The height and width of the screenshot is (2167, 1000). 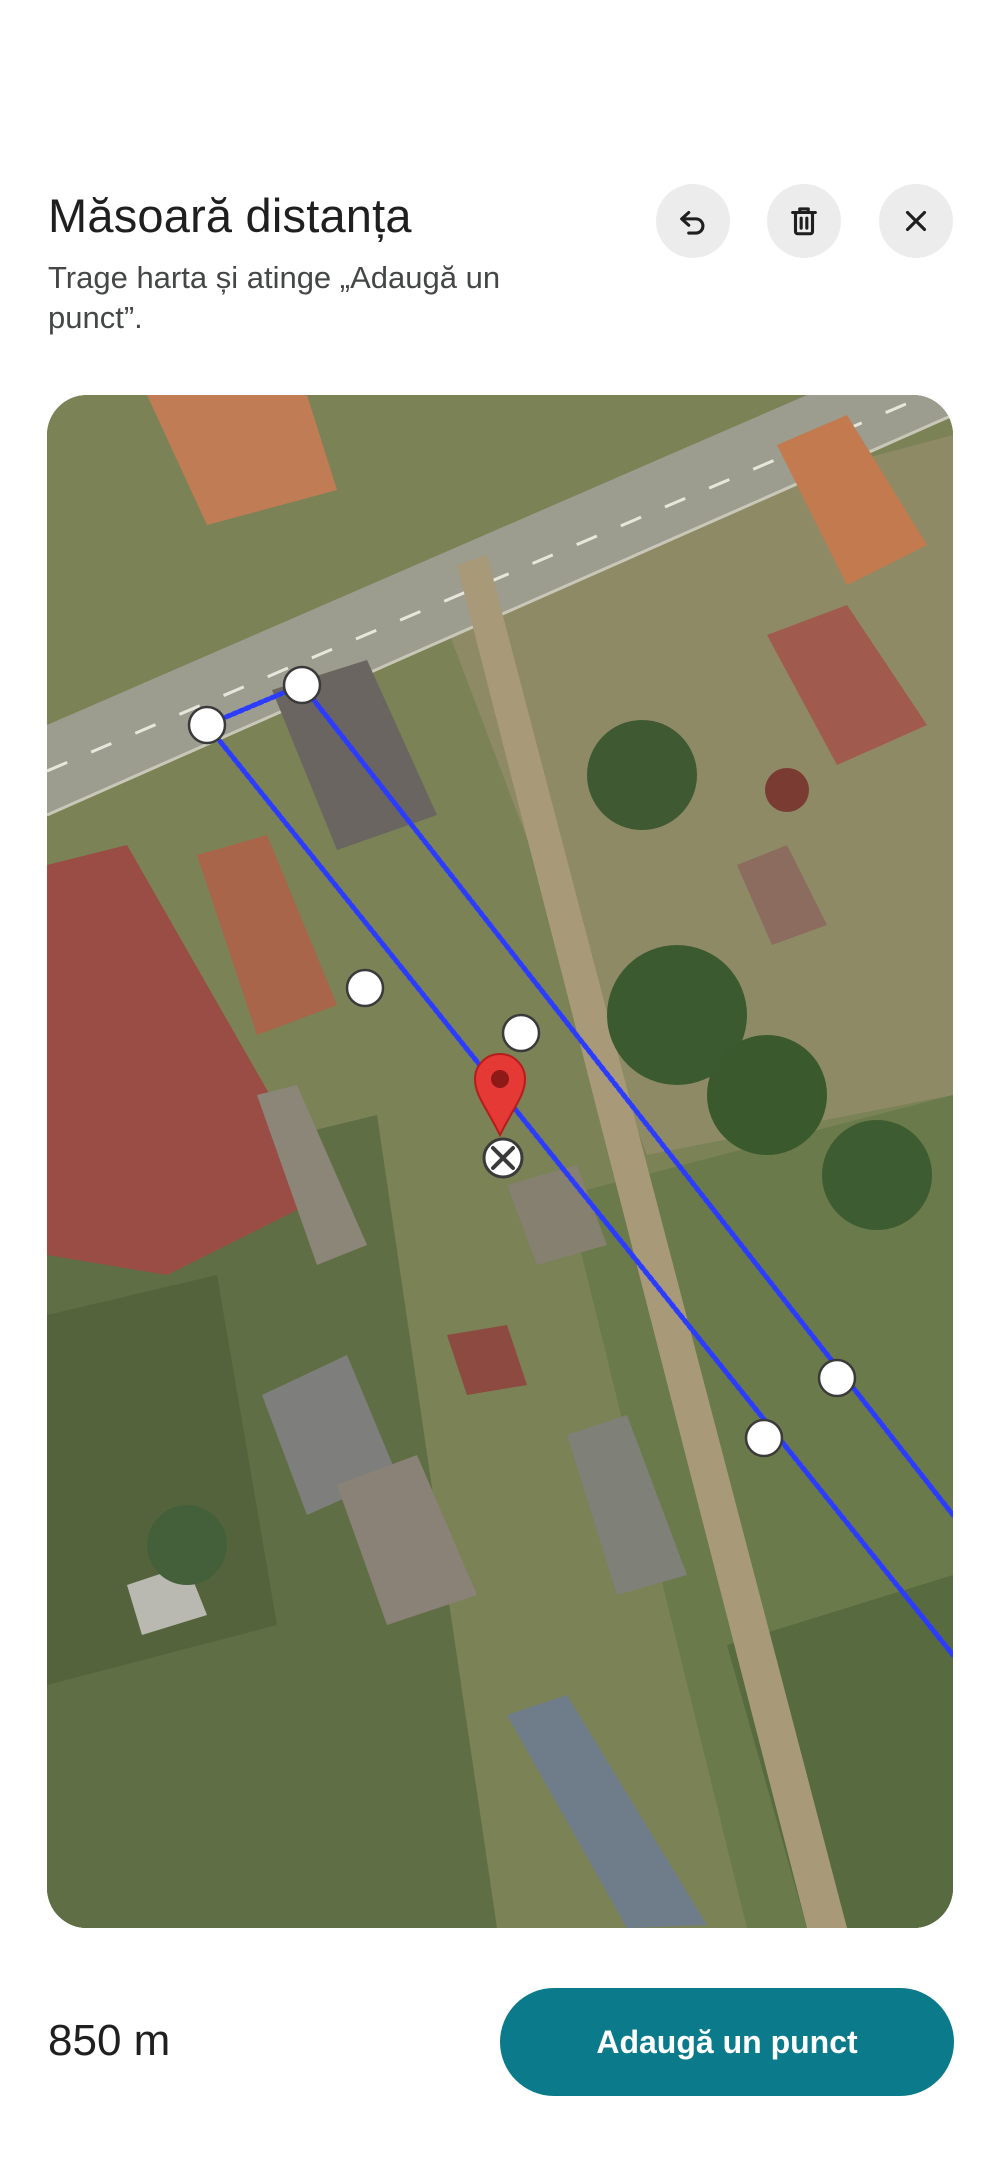 I want to click on add-point-button: Adaugă un punct, so click(x=727, y=2042).